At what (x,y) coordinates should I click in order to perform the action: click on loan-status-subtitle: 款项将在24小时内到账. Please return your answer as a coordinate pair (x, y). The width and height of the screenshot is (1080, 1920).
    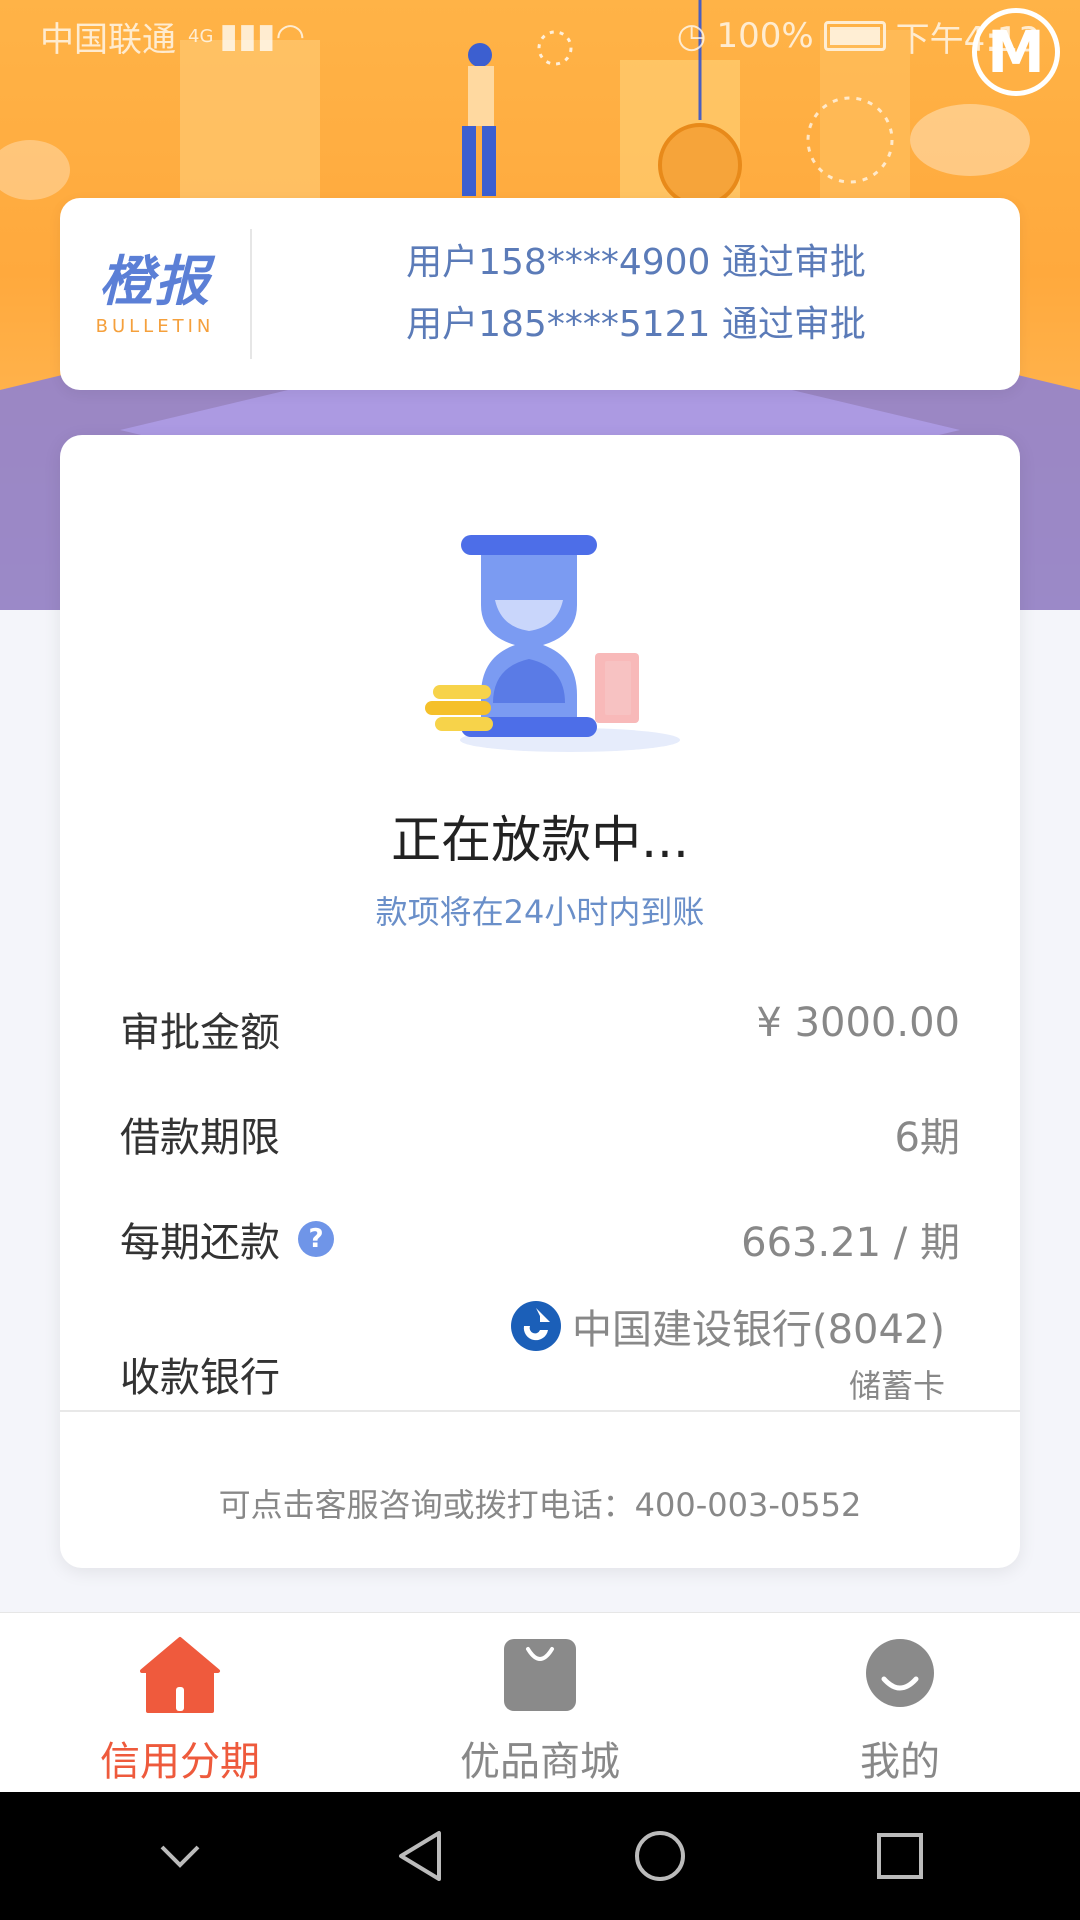
    Looking at the image, I should click on (540, 912).